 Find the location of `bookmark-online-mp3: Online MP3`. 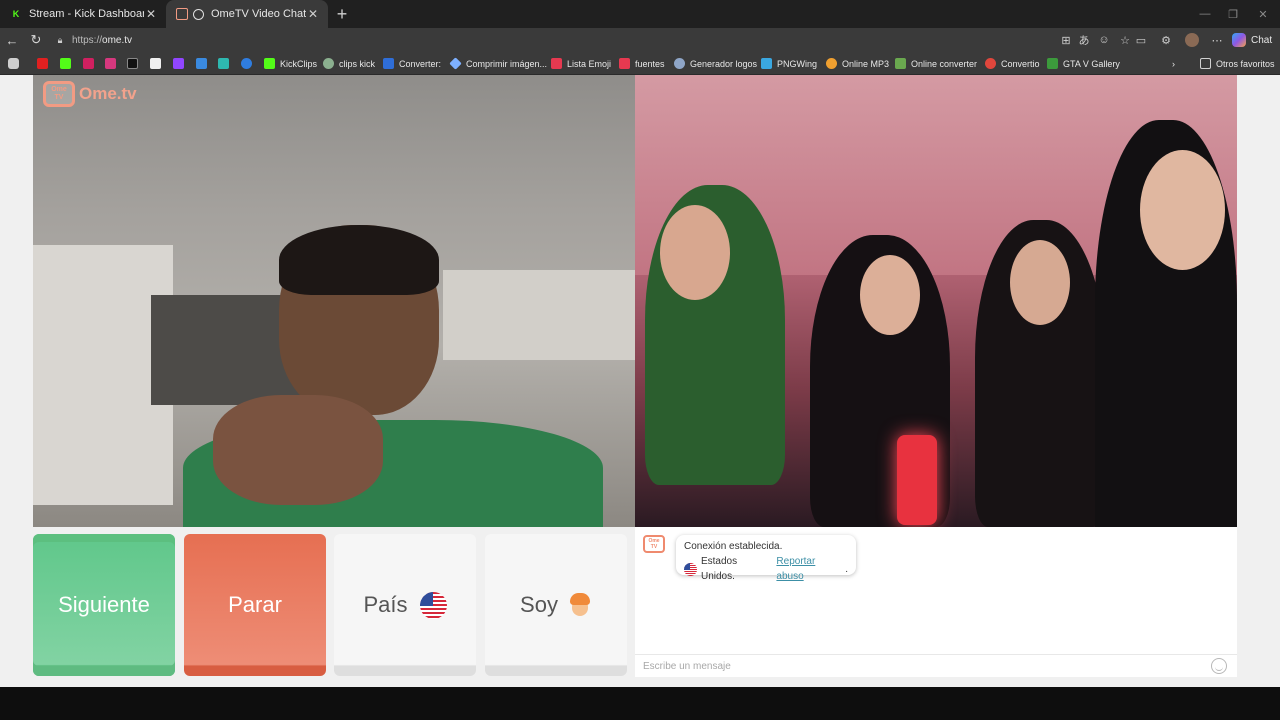

bookmark-online-mp3: Online MP3 is located at coordinates (857, 63).